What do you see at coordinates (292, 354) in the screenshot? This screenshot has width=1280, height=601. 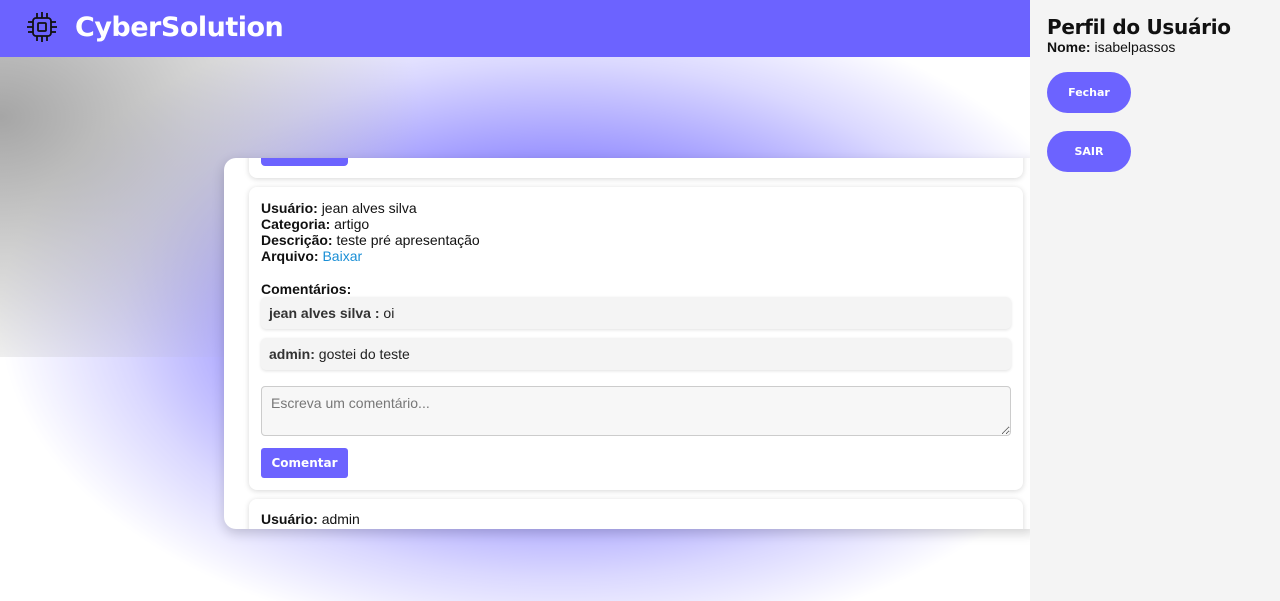 I see `comment-author: admin:` at bounding box center [292, 354].